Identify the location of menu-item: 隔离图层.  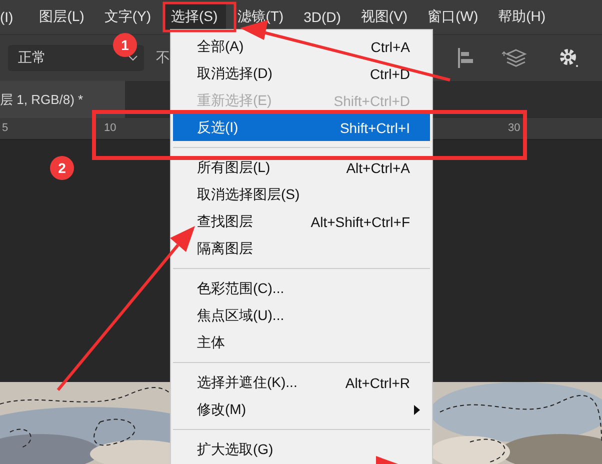
(301, 248).